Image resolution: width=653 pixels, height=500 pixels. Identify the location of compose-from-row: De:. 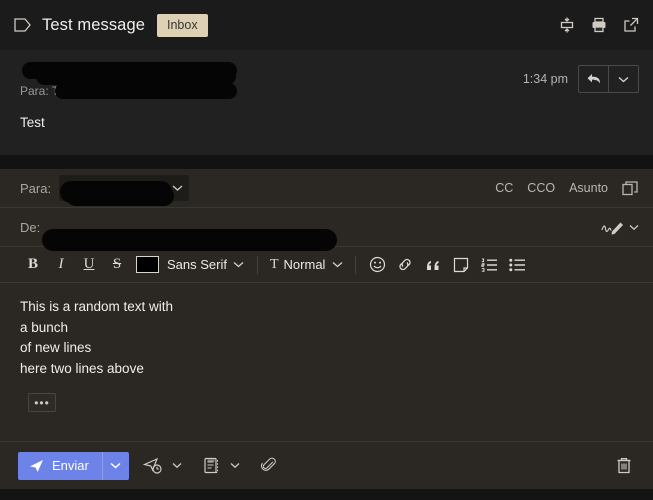
(326, 227).